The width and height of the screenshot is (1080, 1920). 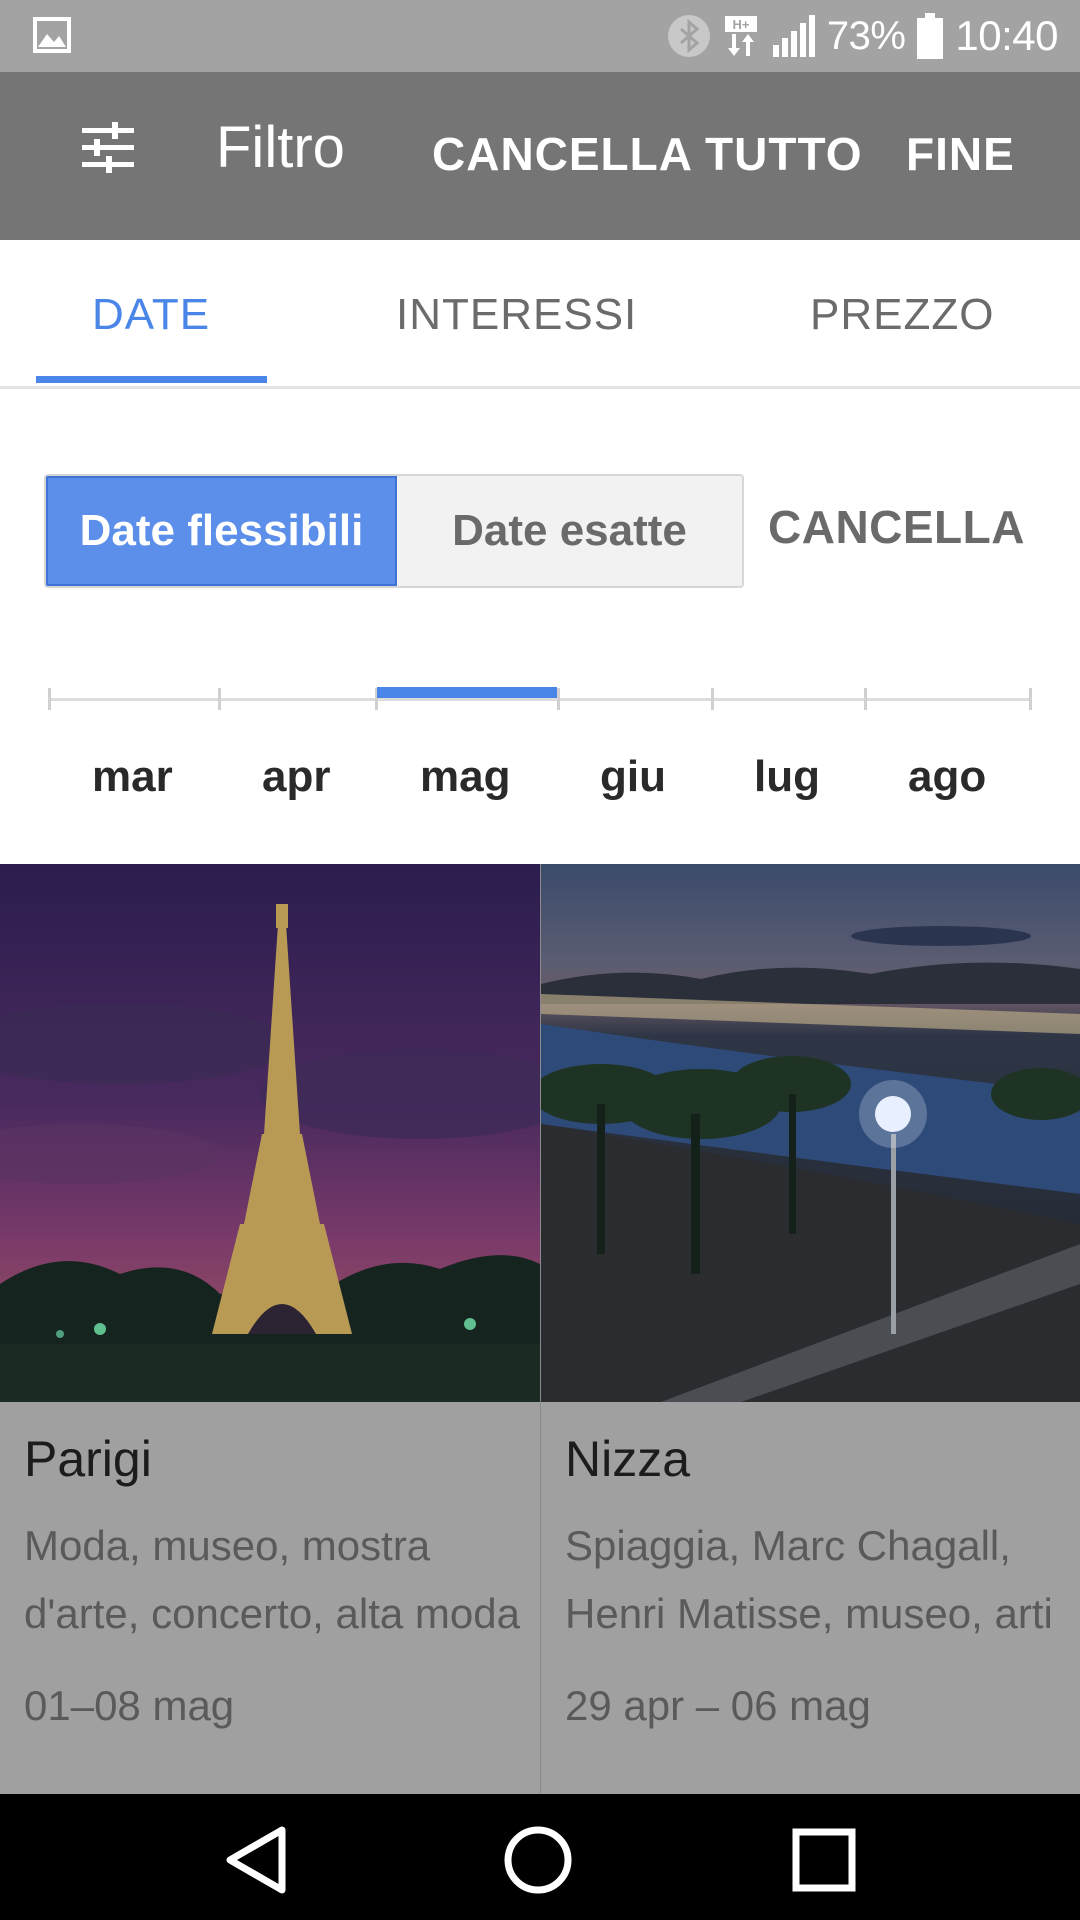 What do you see at coordinates (930, 36) in the screenshot?
I see `battery-icon` at bounding box center [930, 36].